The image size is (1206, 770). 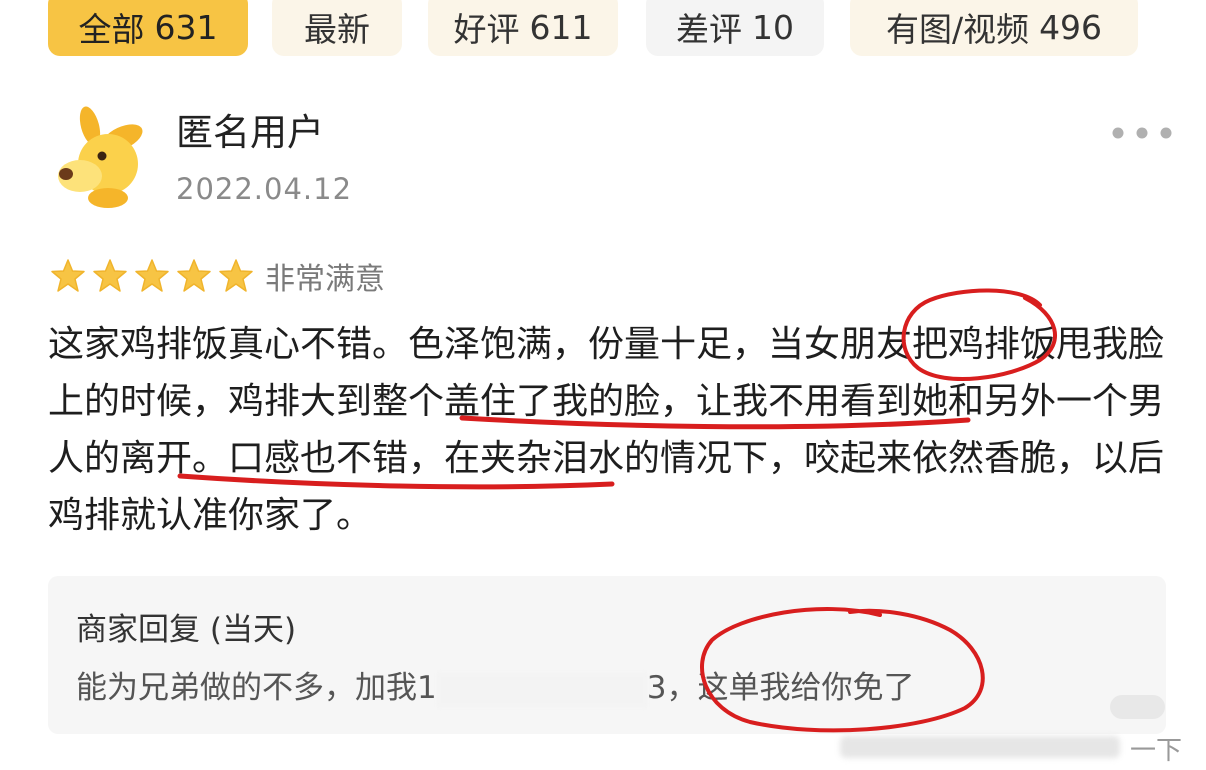 I want to click on tab-all-label: 全部, so click(x=111, y=29).